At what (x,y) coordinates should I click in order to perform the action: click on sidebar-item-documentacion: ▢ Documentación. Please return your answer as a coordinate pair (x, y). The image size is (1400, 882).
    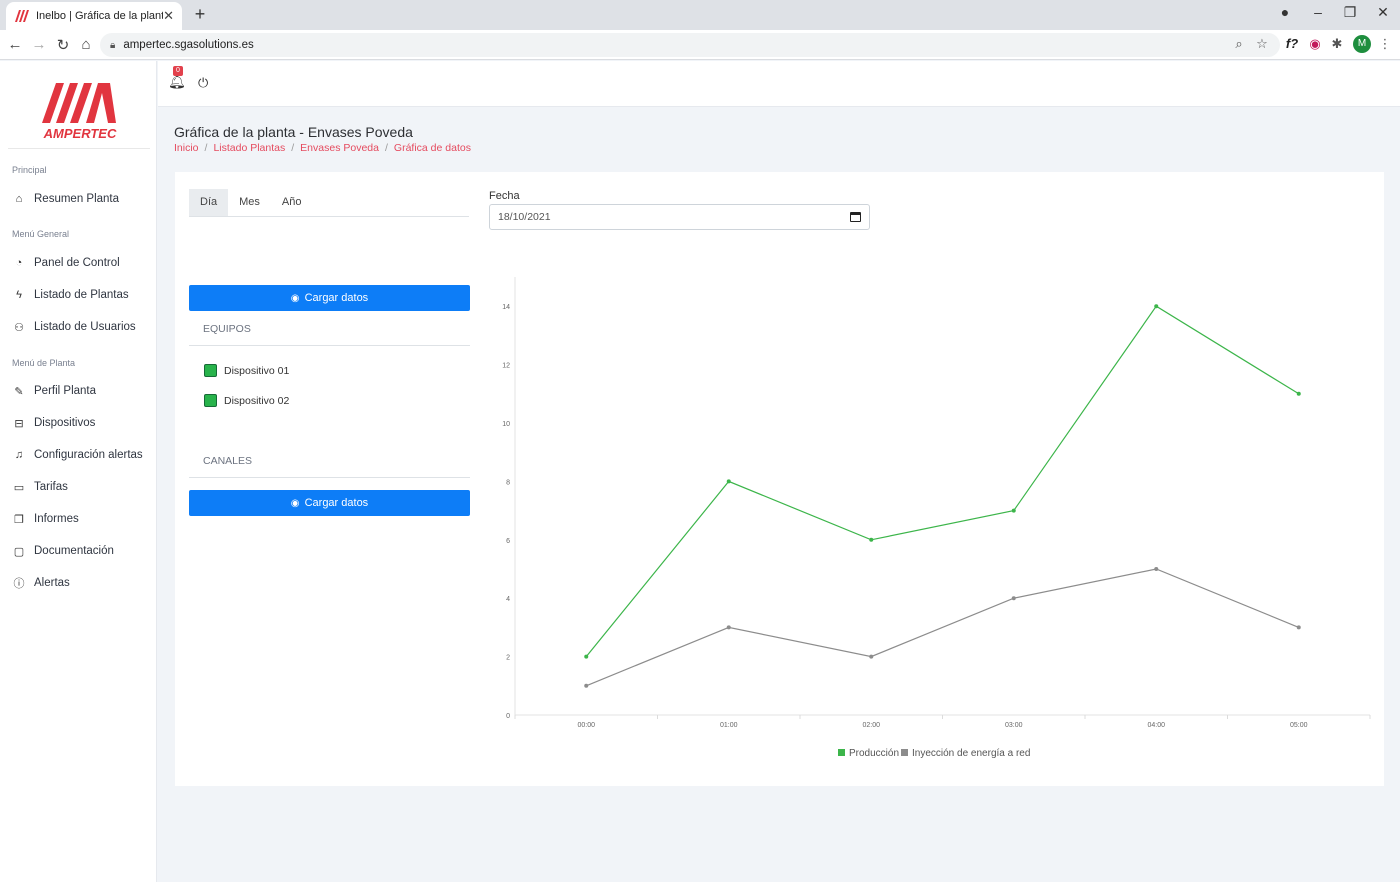
    Looking at the image, I should click on (63, 551).